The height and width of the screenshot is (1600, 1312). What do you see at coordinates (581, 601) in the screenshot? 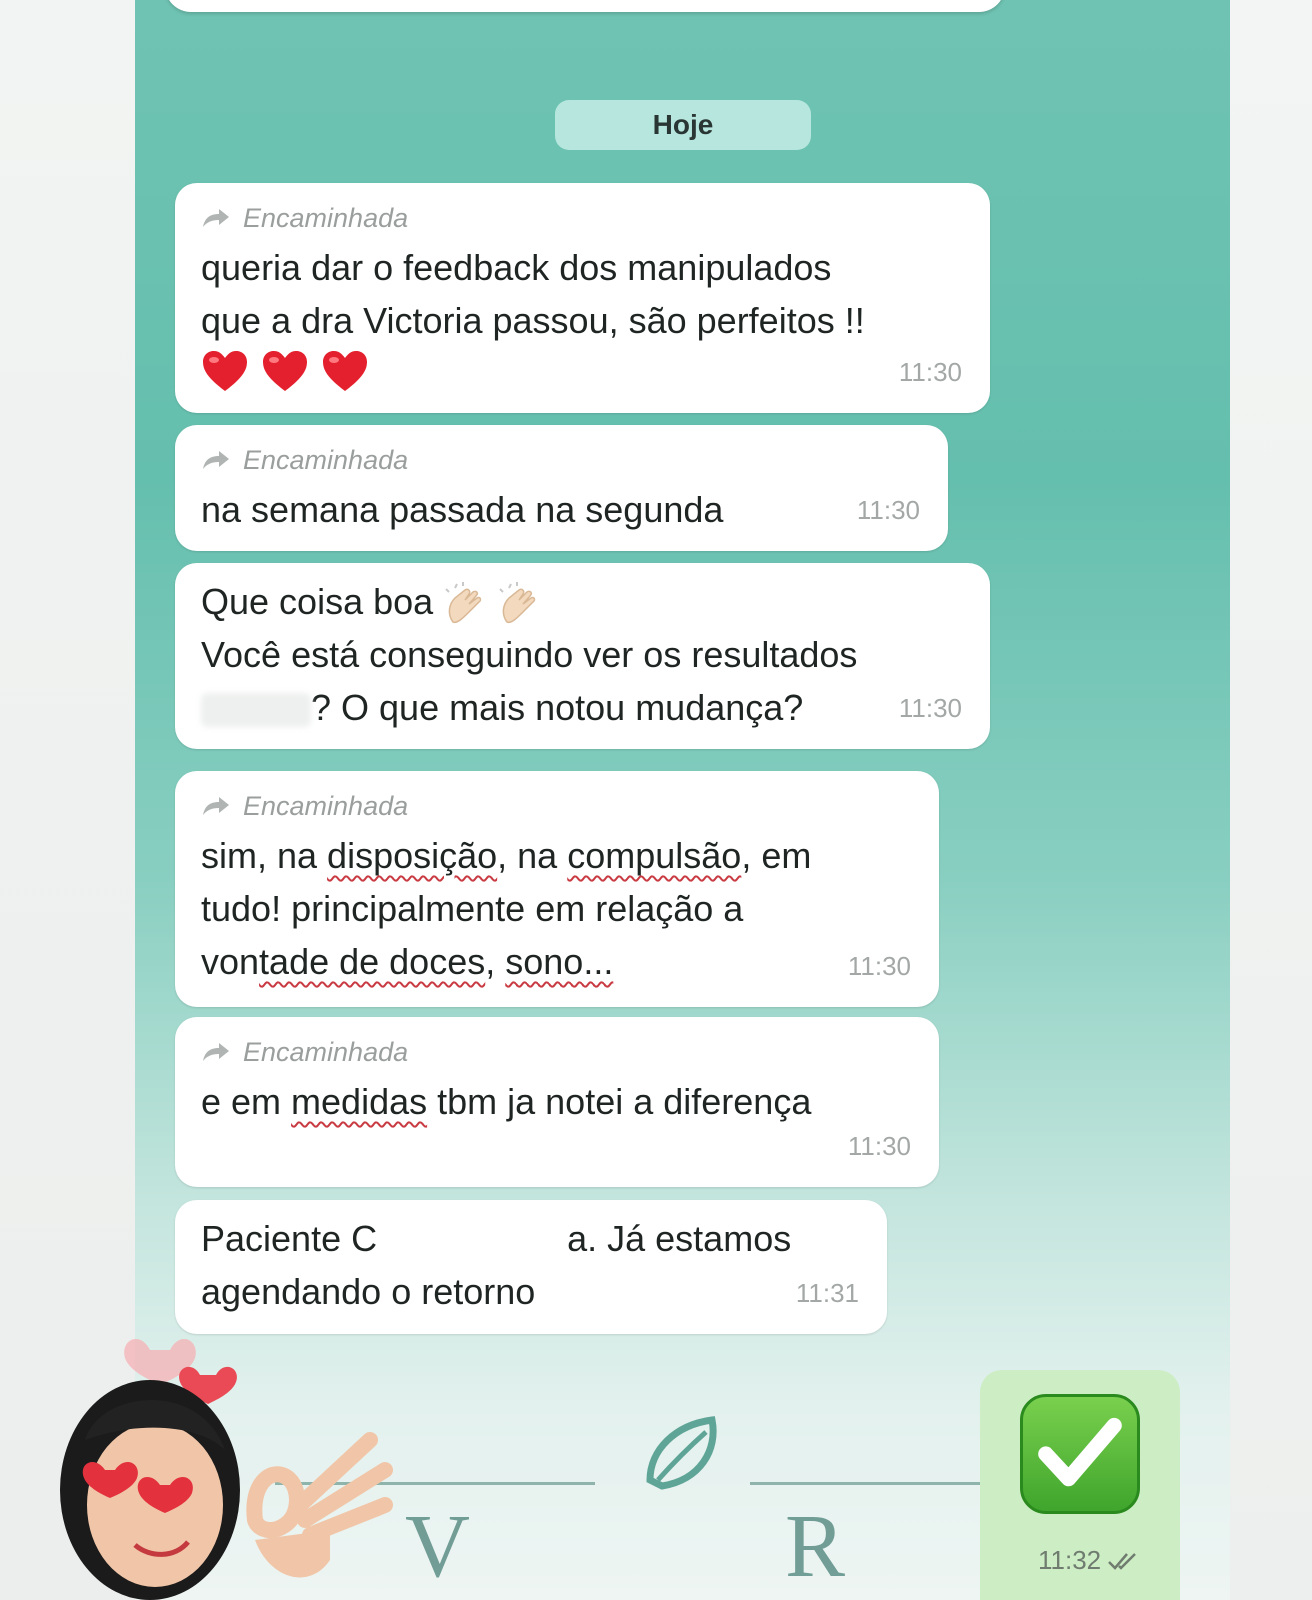
I see `message-line: Que coisa boa` at bounding box center [581, 601].